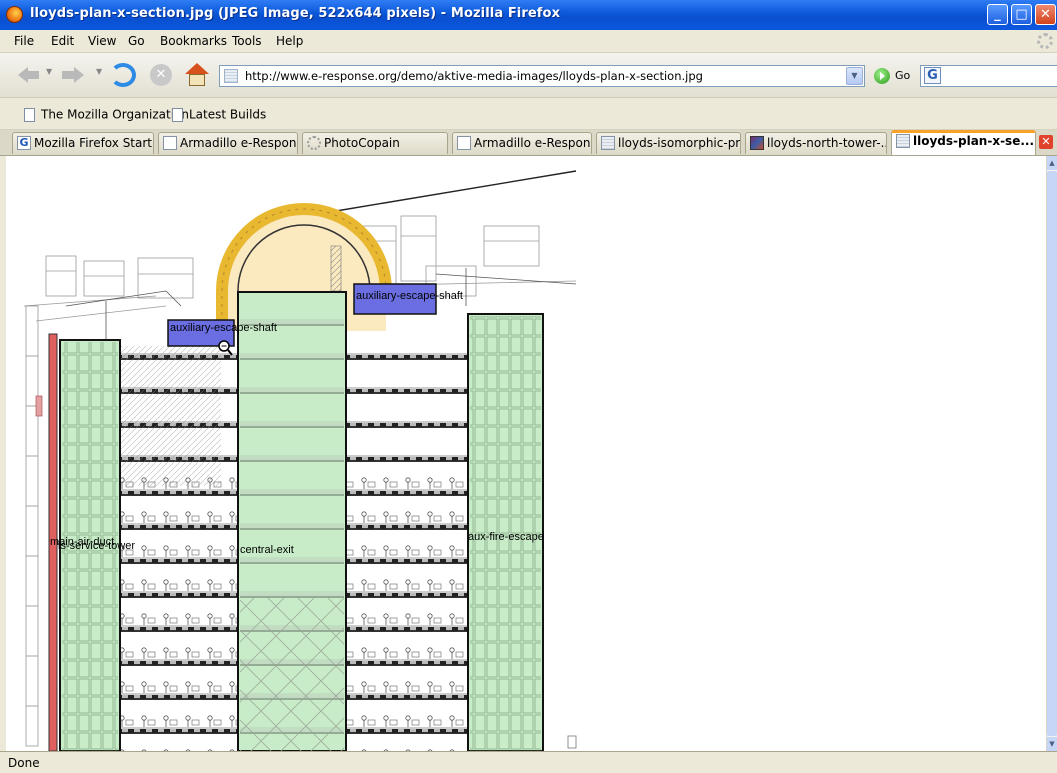 The width and height of the screenshot is (1057, 773). I want to click on back-button, so click(30, 75).